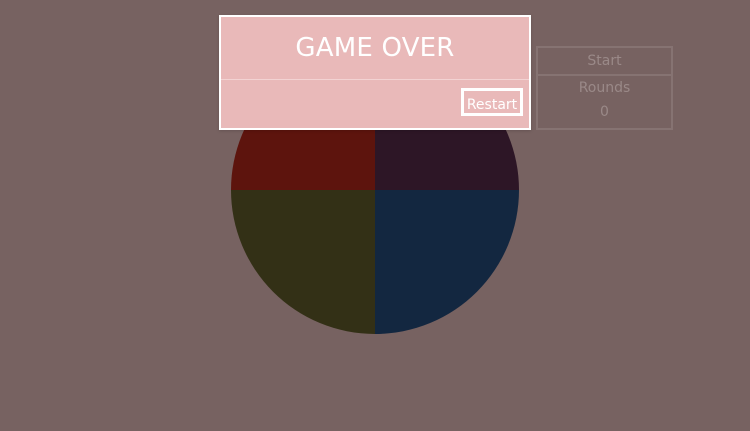  Describe the element at coordinates (303, 262) in the screenshot. I see `quadrant-bottom-left` at that location.